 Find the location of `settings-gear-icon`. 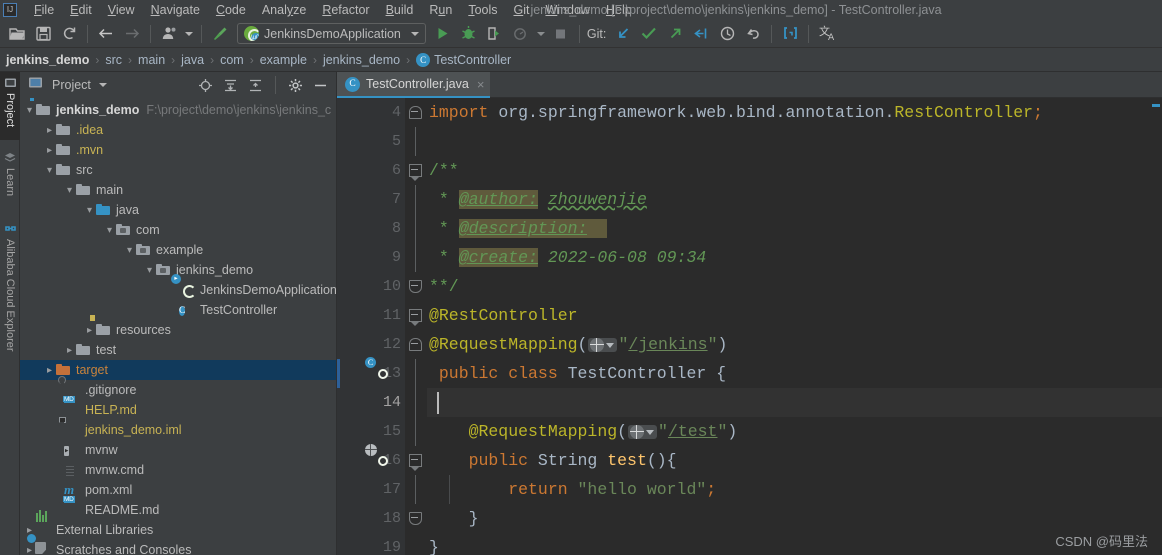

settings-gear-icon is located at coordinates (295, 85).